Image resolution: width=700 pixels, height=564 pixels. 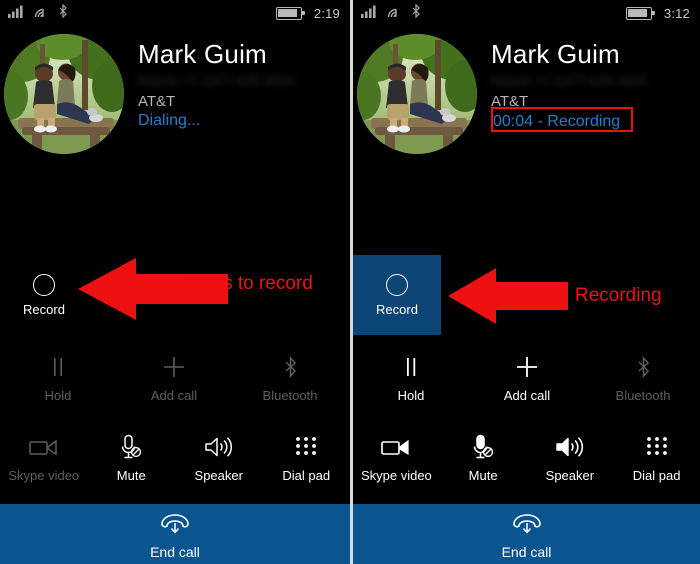 I want to click on status-bar: 3:12, so click(x=526, y=13).